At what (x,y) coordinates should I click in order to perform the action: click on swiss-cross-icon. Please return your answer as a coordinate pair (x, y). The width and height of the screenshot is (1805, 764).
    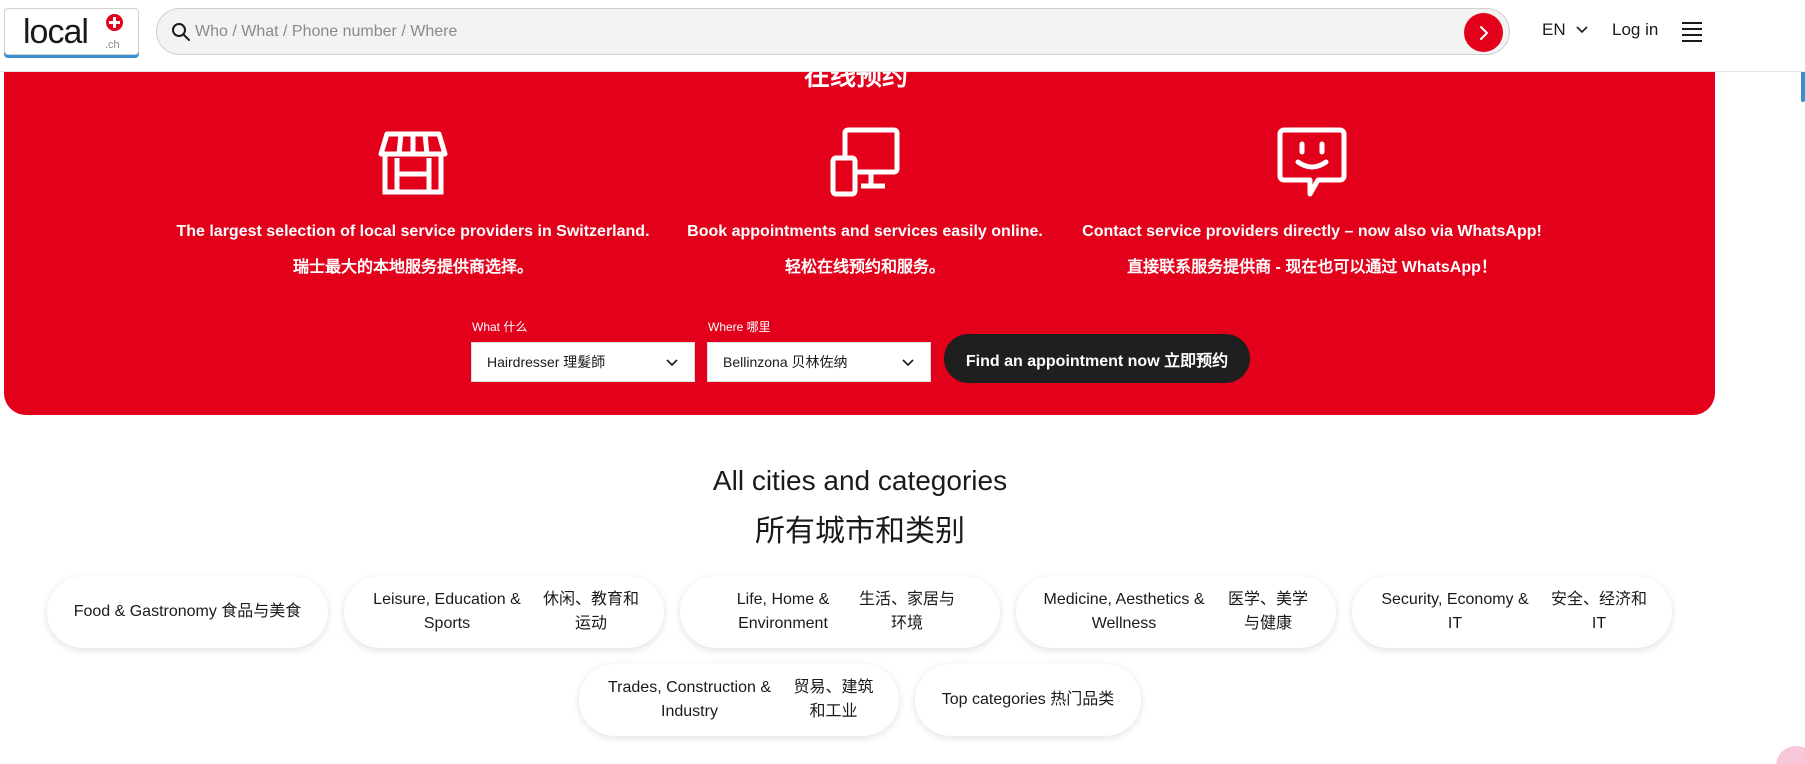
    Looking at the image, I should click on (114, 22).